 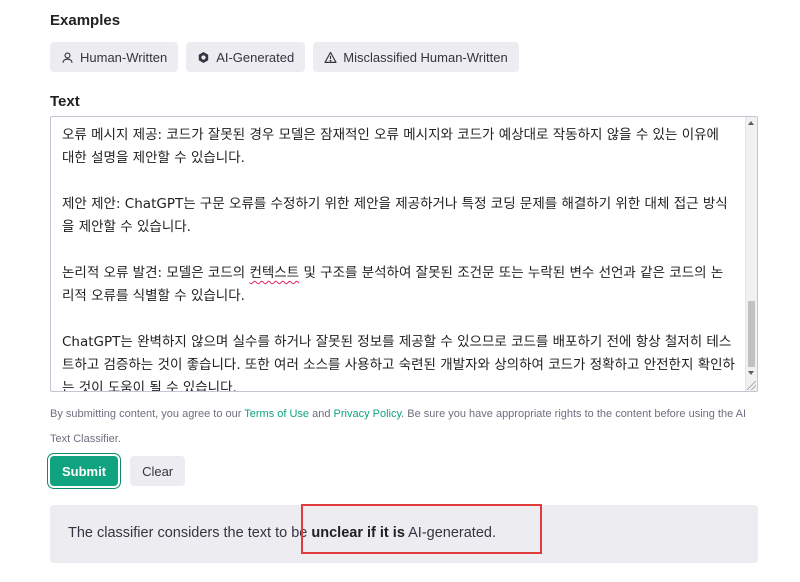 What do you see at coordinates (358, 533) in the screenshot?
I see `result-verdict: unclear if it is` at bounding box center [358, 533].